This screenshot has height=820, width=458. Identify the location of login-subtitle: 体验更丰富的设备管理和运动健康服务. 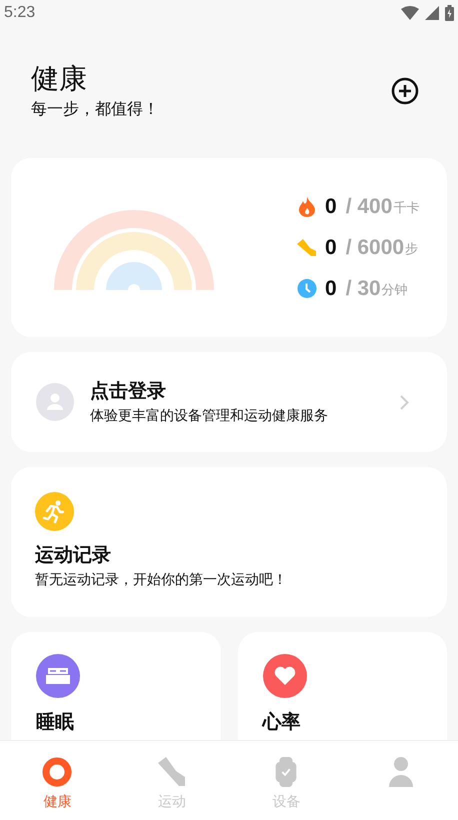
(209, 416).